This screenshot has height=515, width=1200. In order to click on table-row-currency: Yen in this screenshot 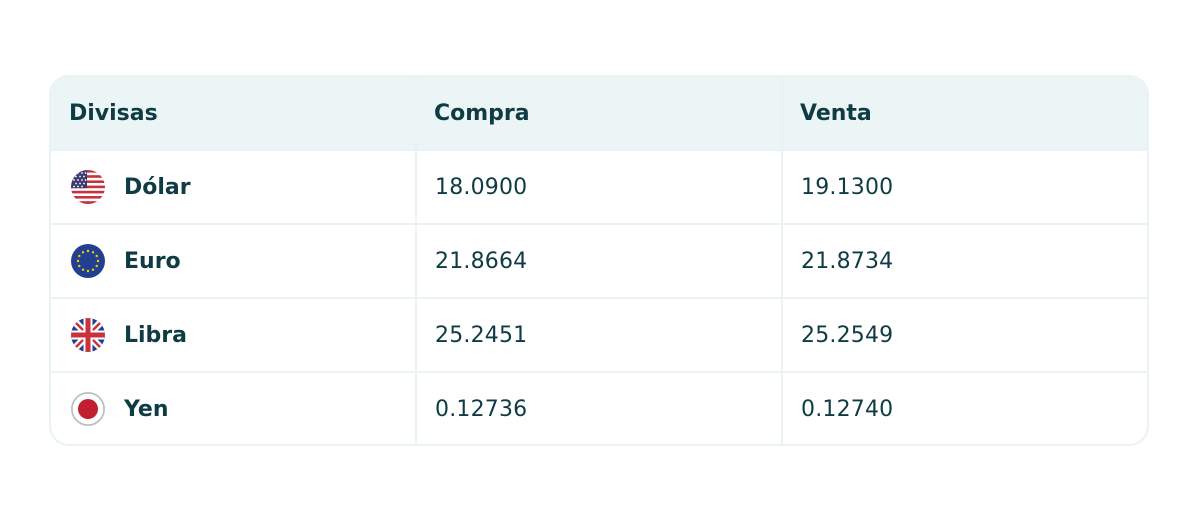, I will do `click(233, 408)`.